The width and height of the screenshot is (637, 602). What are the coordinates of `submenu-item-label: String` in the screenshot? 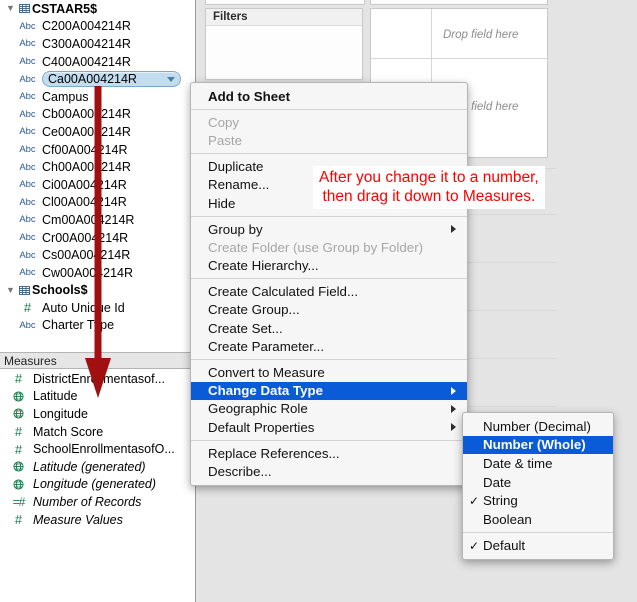 It's located at (500, 501).